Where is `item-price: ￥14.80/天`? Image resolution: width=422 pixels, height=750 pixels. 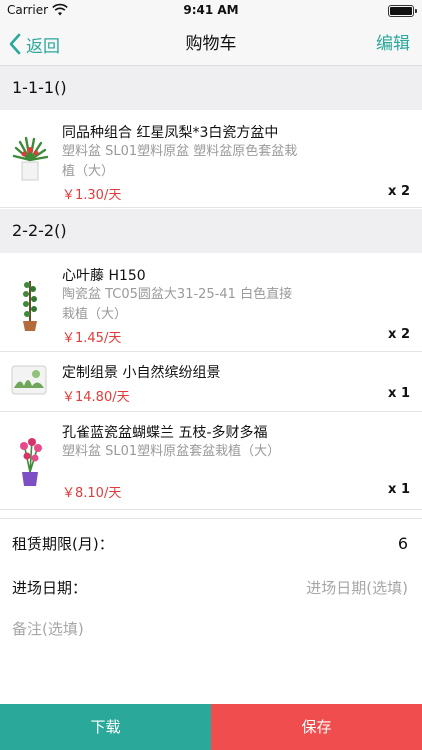 item-price: ￥14.80/天 is located at coordinates (96, 397).